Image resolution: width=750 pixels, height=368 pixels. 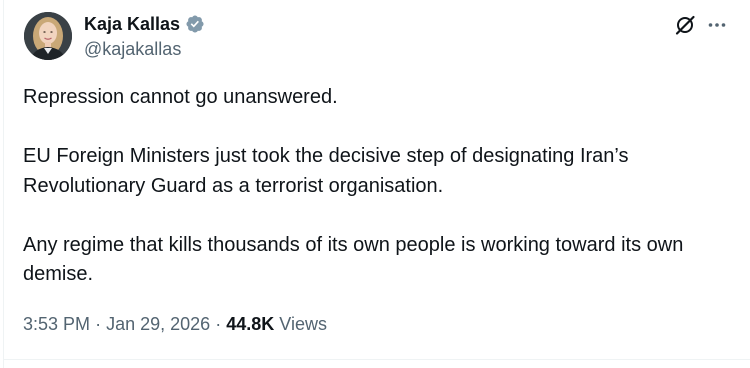 What do you see at coordinates (132, 49) in the screenshot?
I see `author-handle: @kajakallas` at bounding box center [132, 49].